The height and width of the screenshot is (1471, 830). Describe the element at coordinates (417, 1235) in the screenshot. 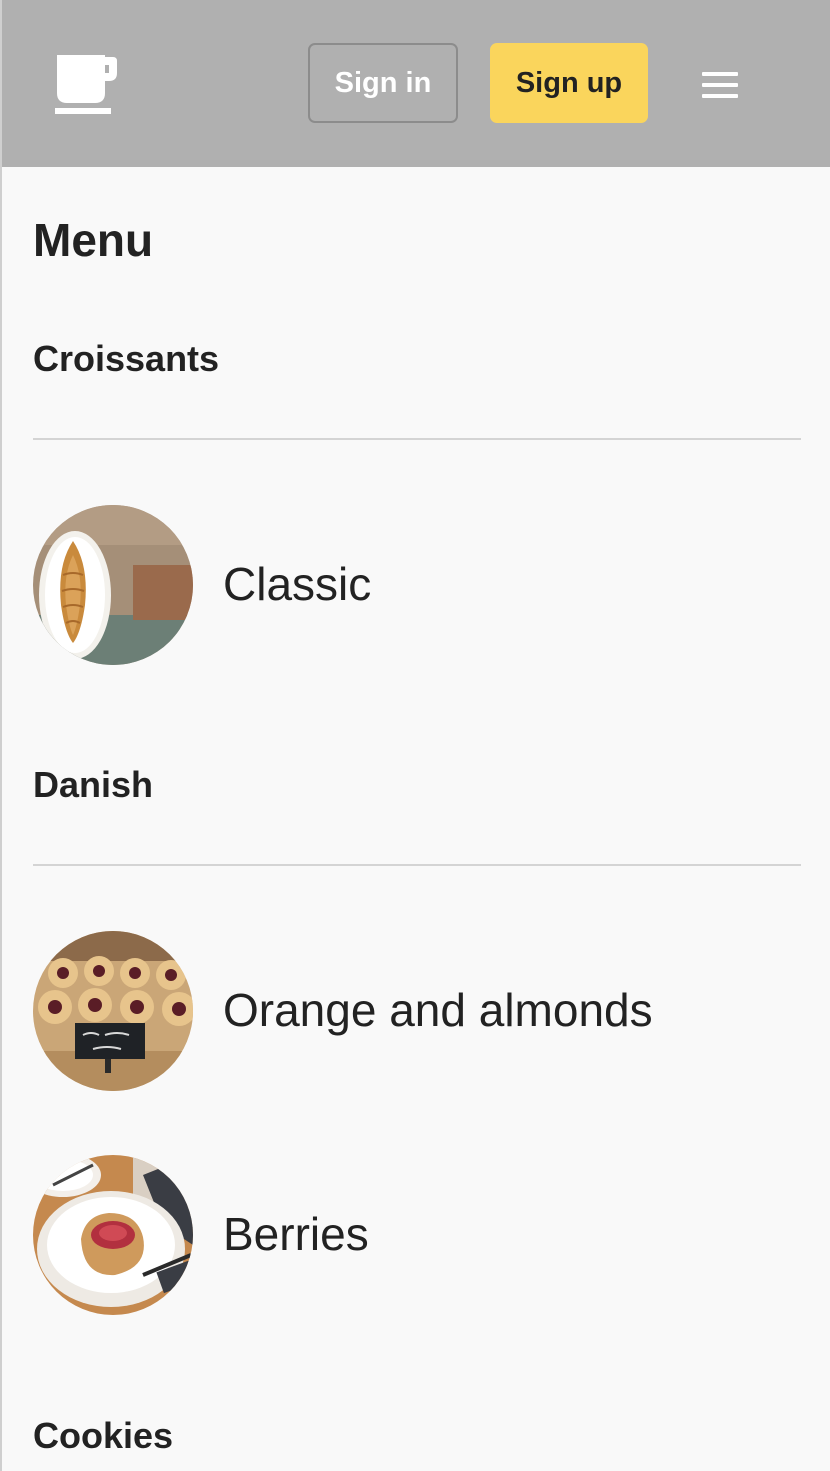

I see `menu-item-berries: Berries` at that location.